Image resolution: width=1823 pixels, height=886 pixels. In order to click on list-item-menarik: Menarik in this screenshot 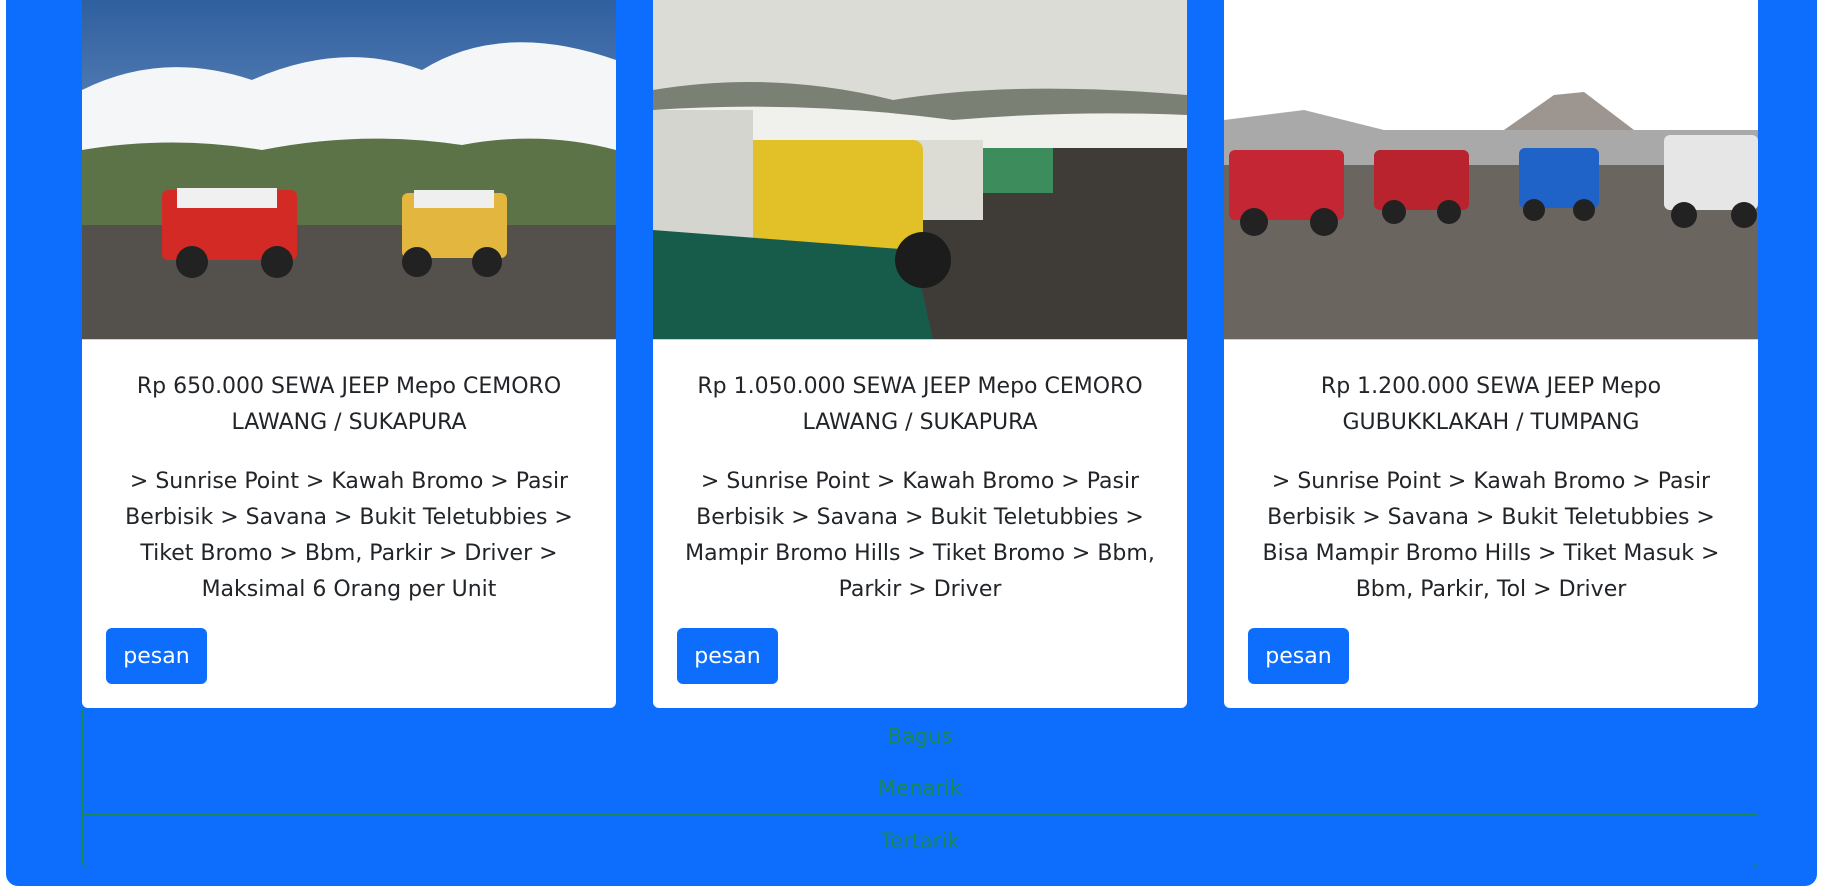, I will do `click(920, 788)`.